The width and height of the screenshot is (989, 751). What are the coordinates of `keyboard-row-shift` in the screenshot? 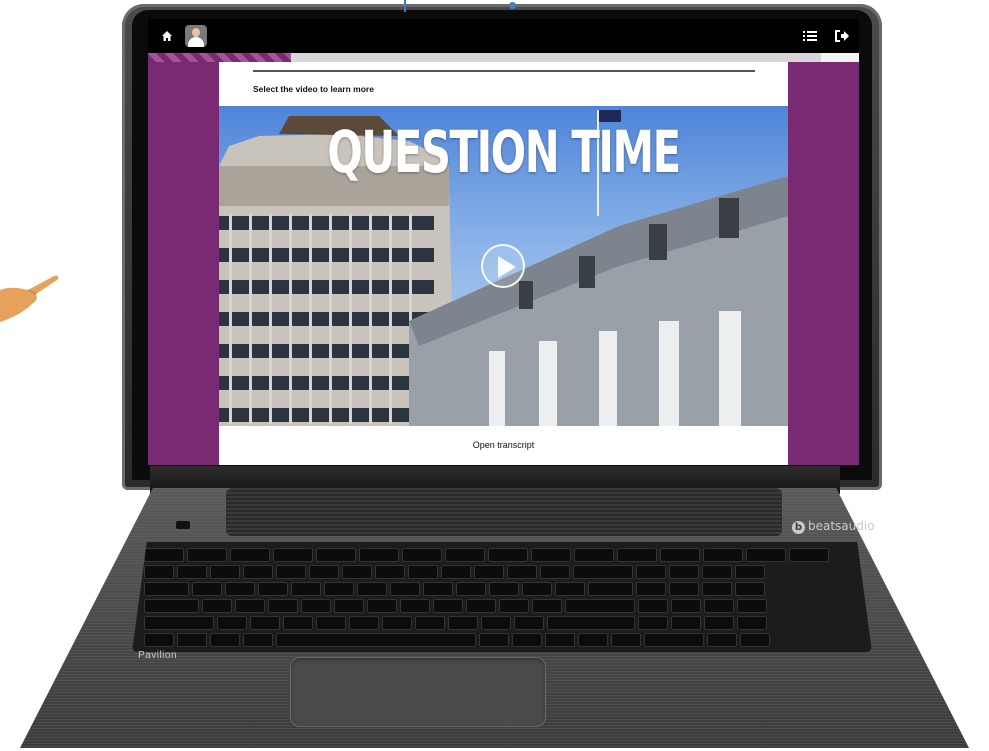 It's located at (455, 623).